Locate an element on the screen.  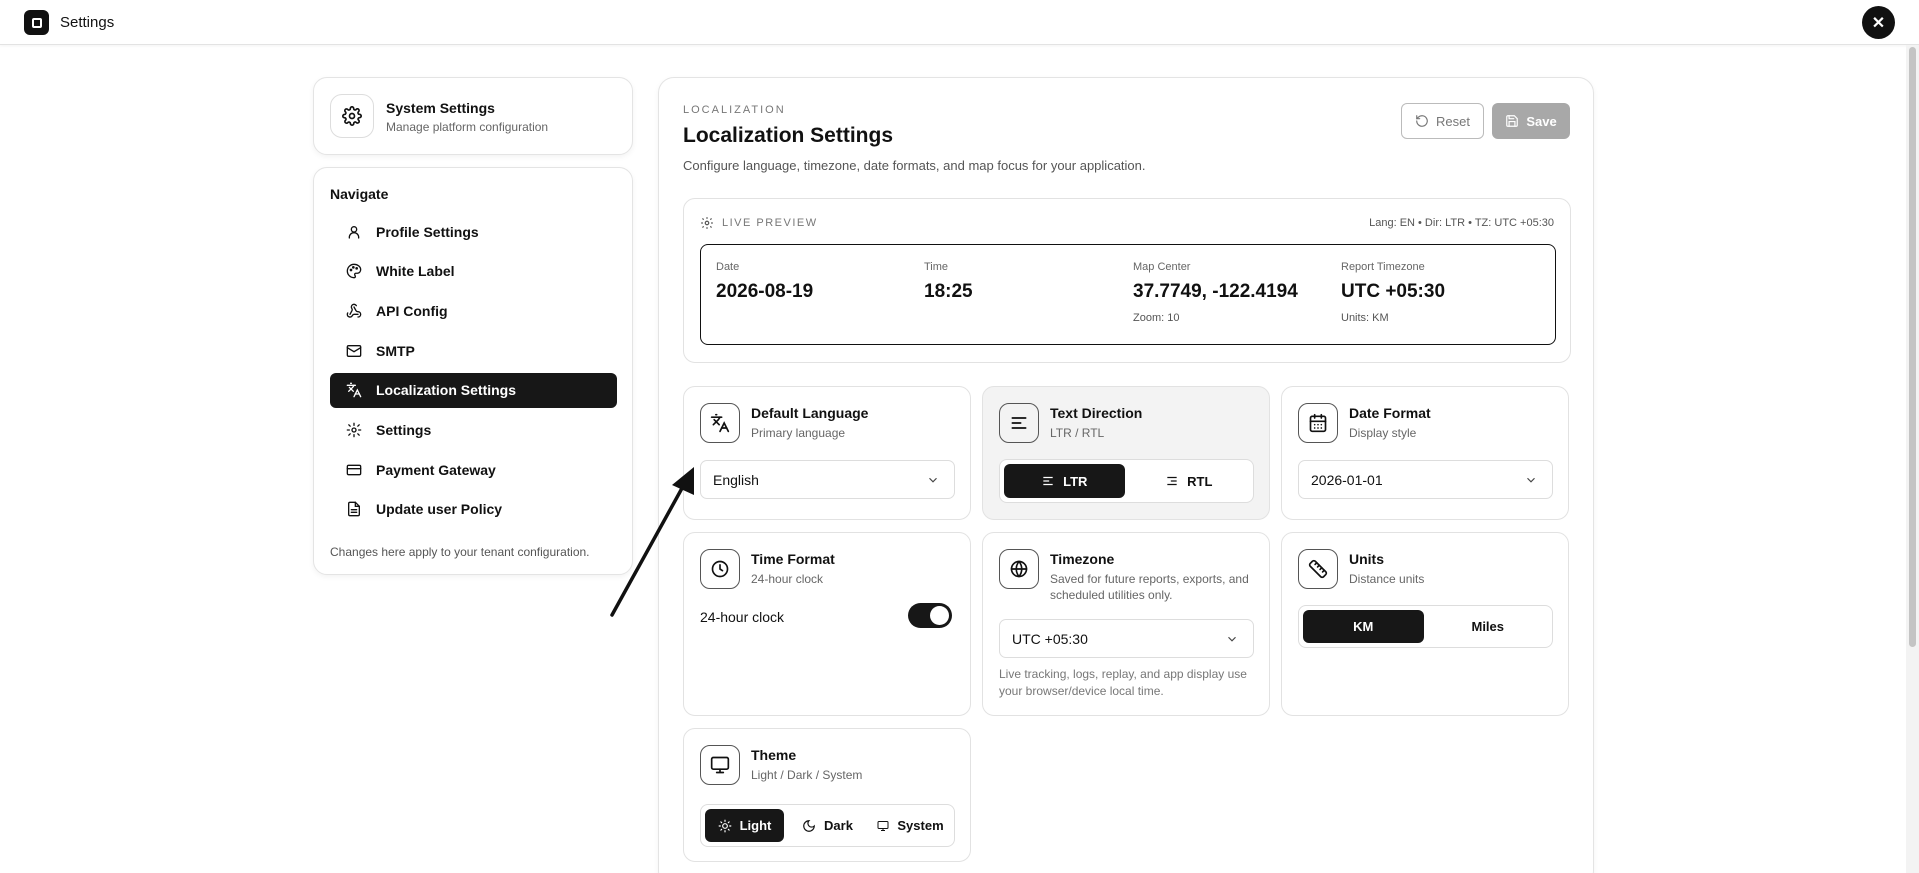
sidebar-item-api-config: API Config is located at coordinates (473, 310).